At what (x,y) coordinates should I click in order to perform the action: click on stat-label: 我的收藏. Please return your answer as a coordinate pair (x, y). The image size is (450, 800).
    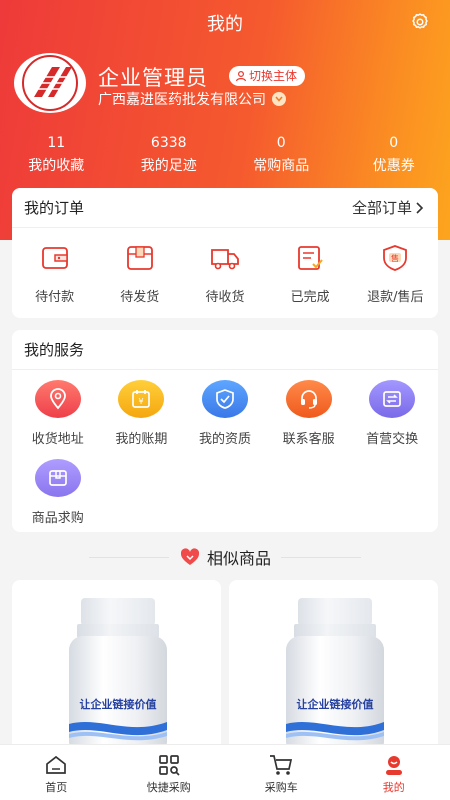
    Looking at the image, I should click on (56, 166).